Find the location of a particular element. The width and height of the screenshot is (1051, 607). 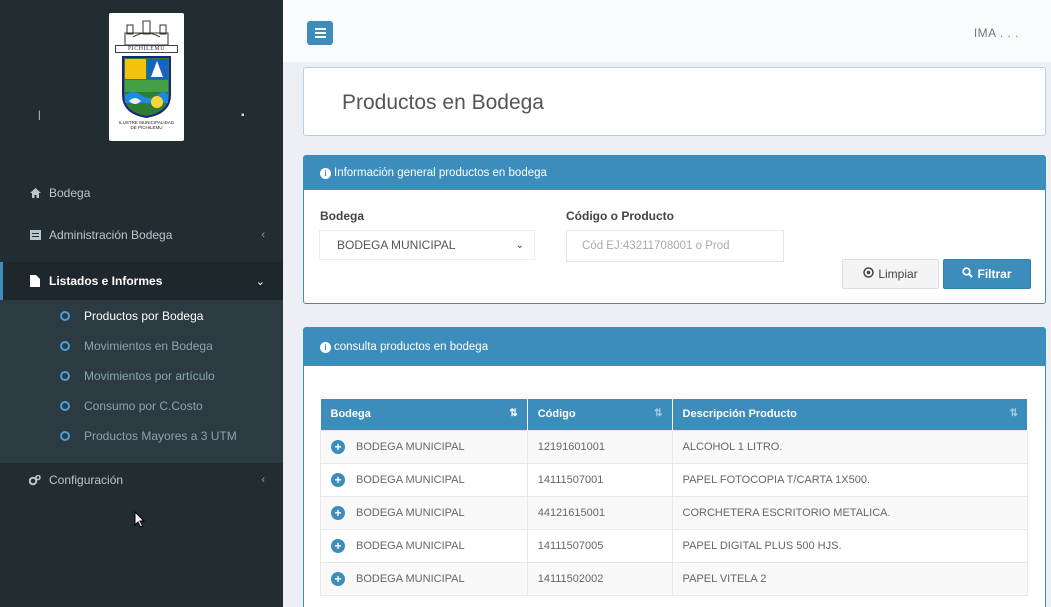

cell-descripcion: ALCOHOL 1 LITRO. is located at coordinates (850, 446).